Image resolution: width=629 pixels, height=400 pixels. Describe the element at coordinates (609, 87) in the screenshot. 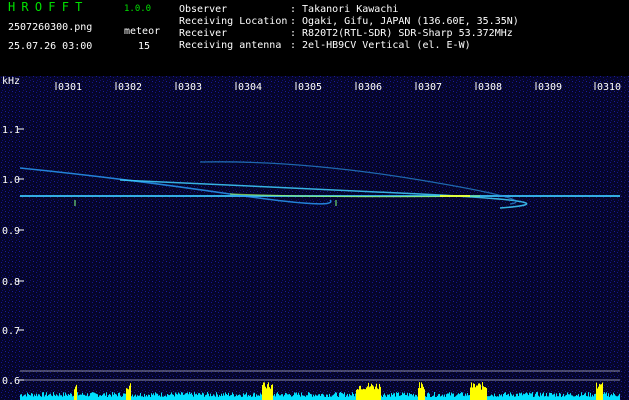

I see `time-tick-label: 0310` at that location.